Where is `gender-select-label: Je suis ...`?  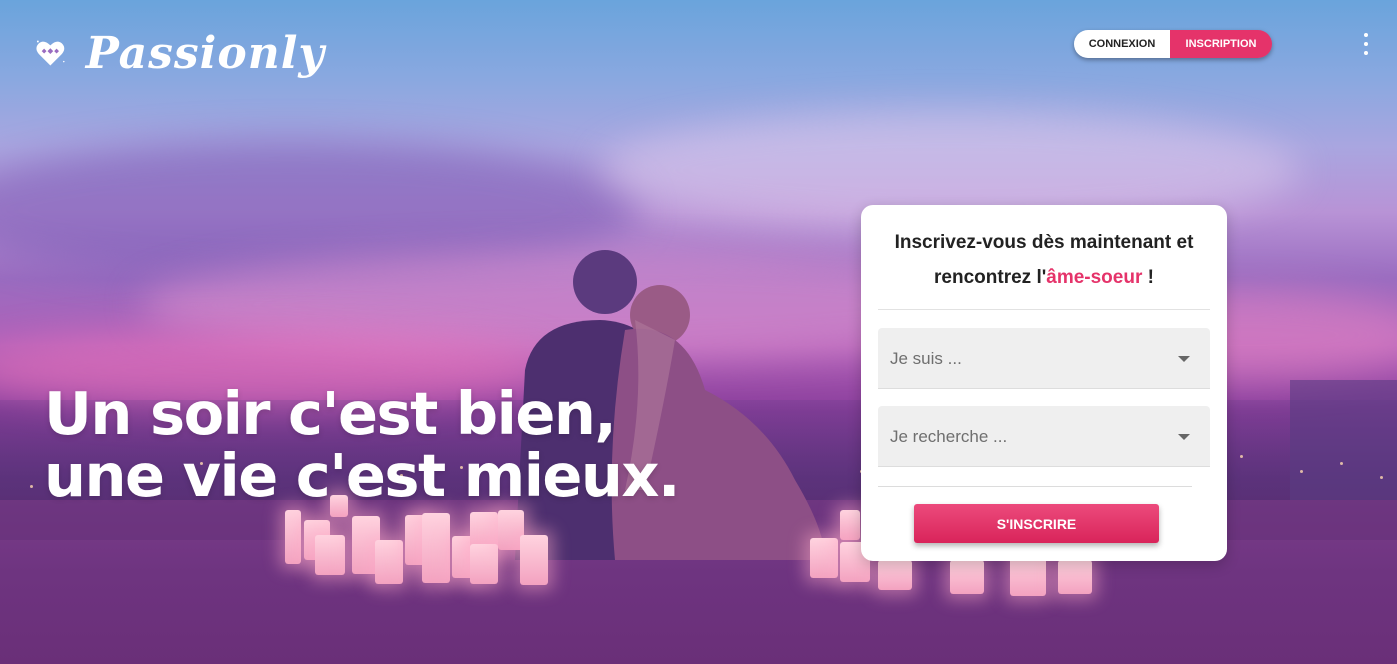 gender-select-label: Je suis ... is located at coordinates (926, 358).